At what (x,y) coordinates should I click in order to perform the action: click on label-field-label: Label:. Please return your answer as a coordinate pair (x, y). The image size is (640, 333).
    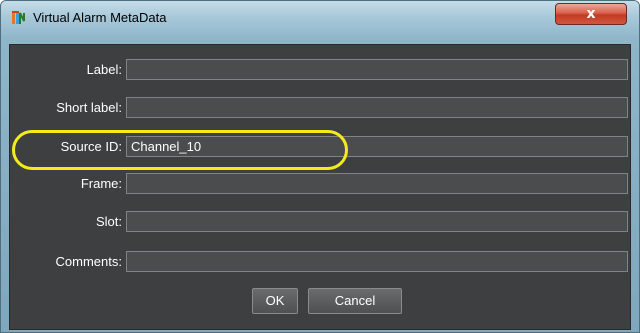
    Looking at the image, I should click on (104, 69).